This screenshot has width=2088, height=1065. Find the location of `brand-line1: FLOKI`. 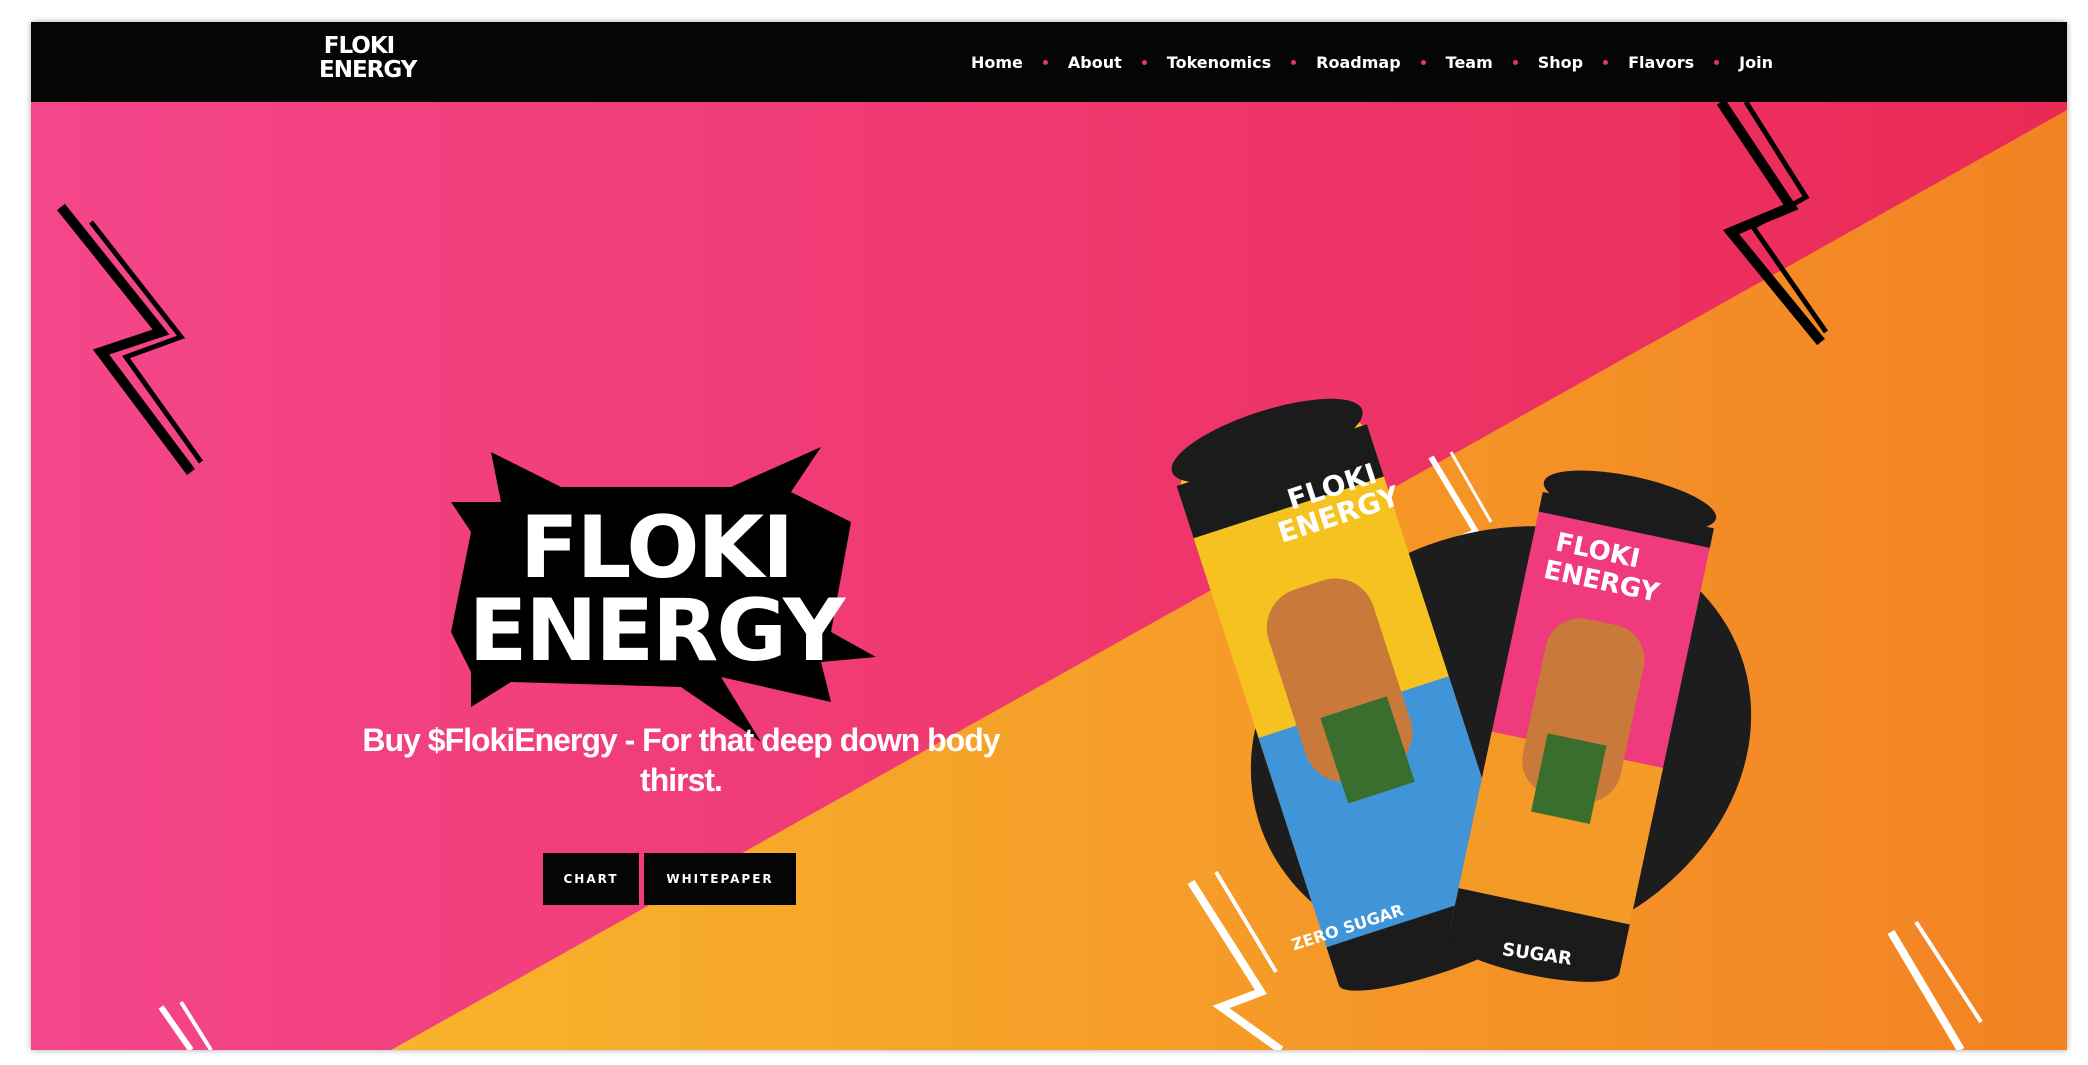

brand-line1: FLOKI is located at coordinates (359, 46).